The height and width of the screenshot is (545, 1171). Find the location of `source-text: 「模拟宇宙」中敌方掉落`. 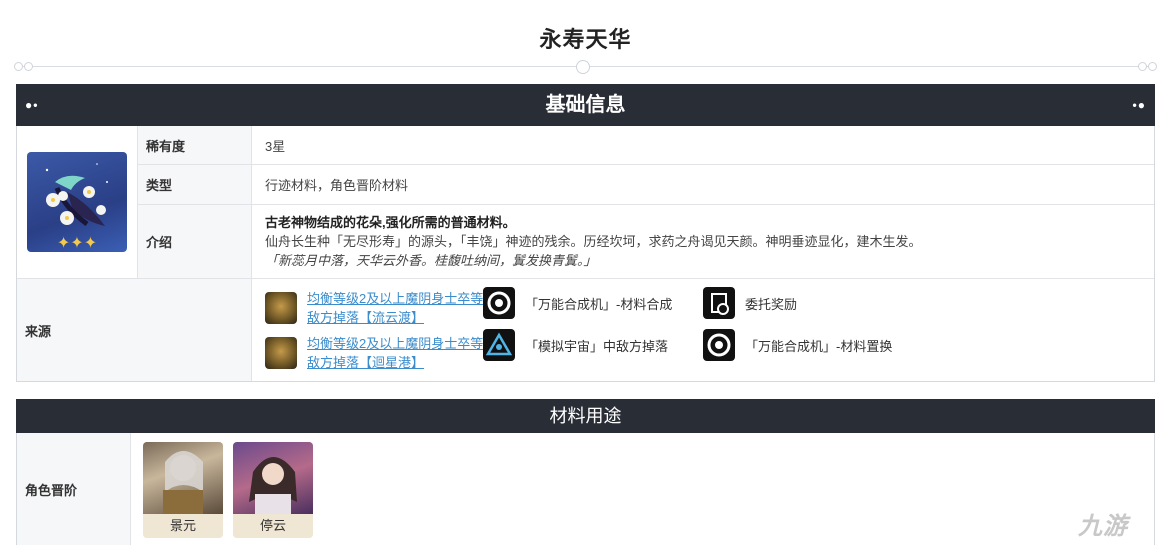

source-text: 「模拟宇宙」中敌方掉落 is located at coordinates (597, 346).